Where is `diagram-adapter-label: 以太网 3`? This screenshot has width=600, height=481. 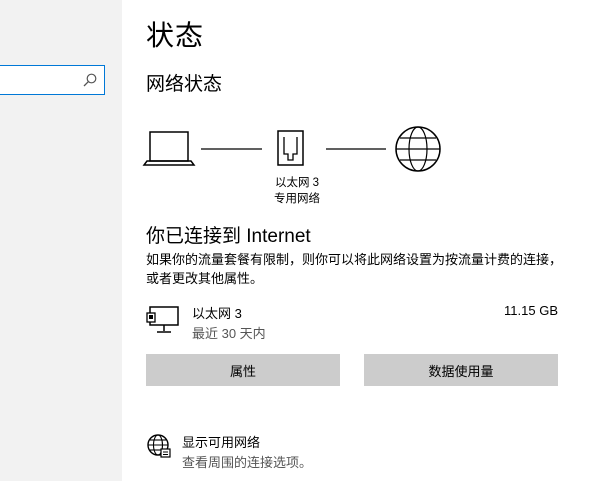
diagram-adapter-label: 以太网 3 is located at coordinates (297, 183).